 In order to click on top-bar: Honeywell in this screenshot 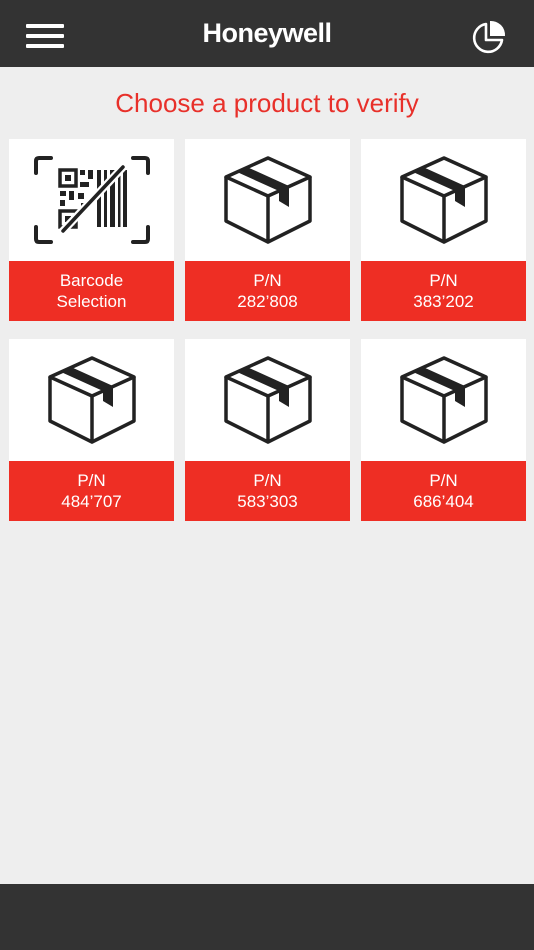, I will do `click(267, 33)`.